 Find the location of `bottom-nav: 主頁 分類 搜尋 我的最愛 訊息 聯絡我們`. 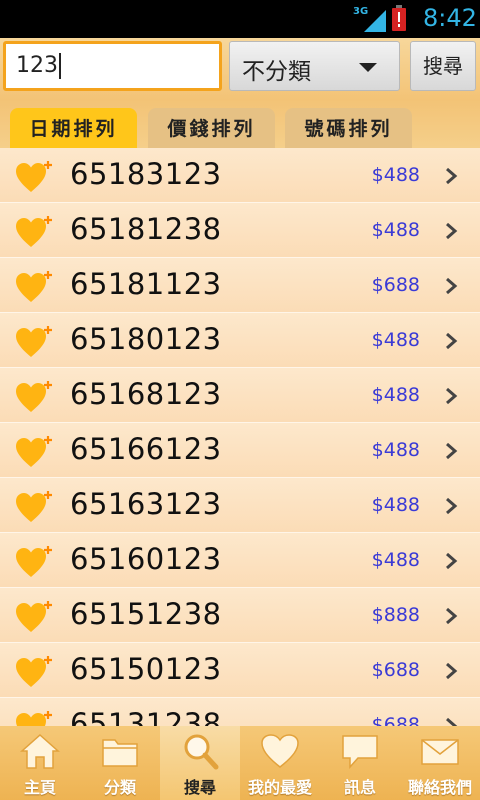

bottom-nav: 主頁 分類 搜尋 我的最愛 訊息 聯絡我們 is located at coordinates (240, 763).